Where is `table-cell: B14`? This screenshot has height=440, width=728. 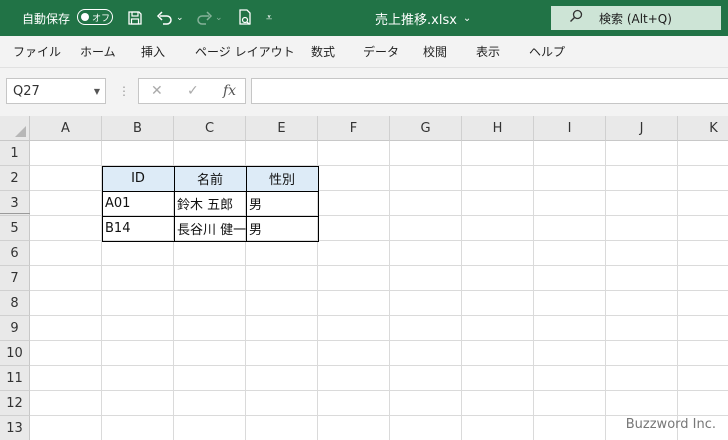
table-cell: B14 is located at coordinates (138, 228).